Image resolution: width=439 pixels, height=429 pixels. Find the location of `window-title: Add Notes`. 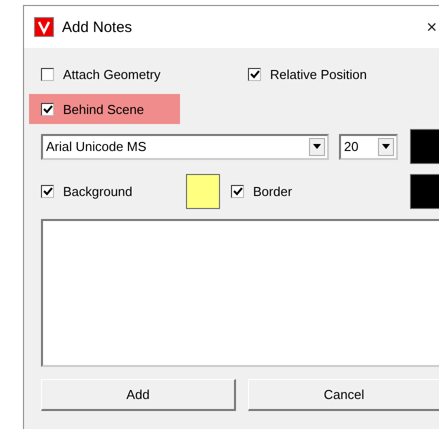

window-title: Add Notes is located at coordinates (97, 27).